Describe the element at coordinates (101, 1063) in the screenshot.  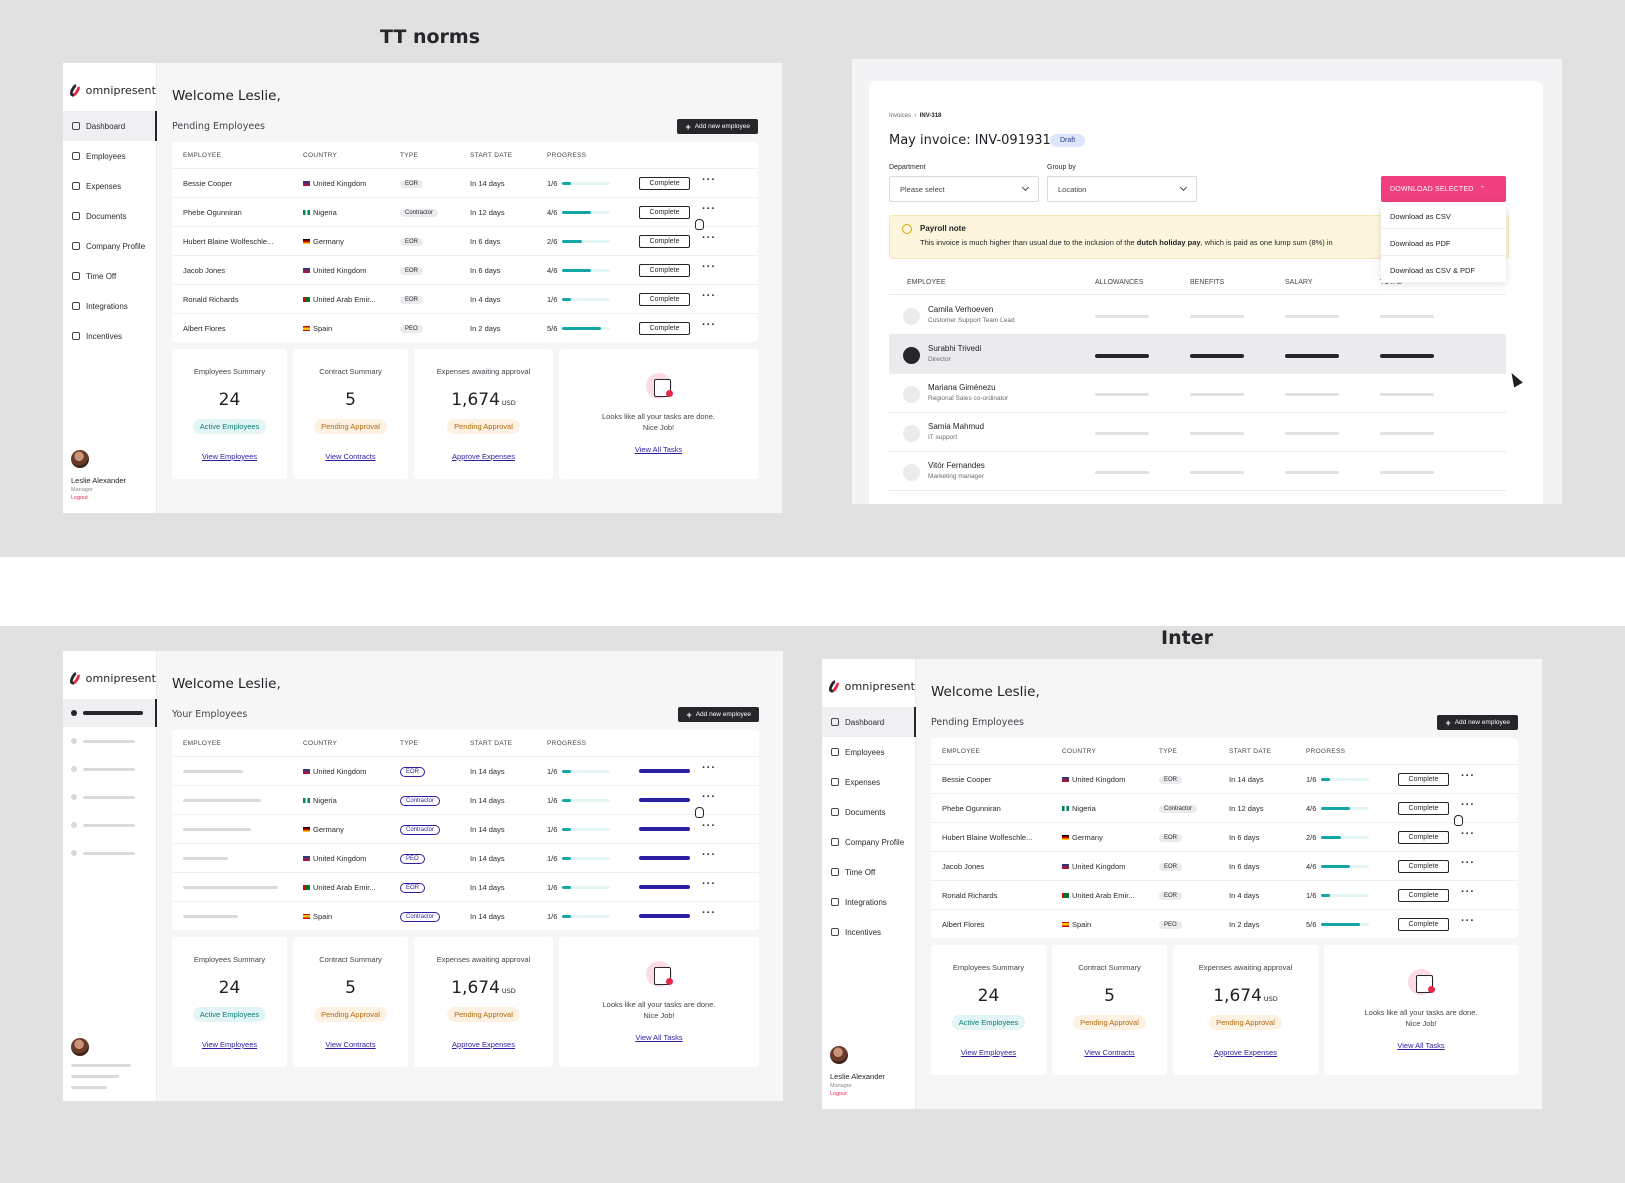
I see `user-profile` at that location.